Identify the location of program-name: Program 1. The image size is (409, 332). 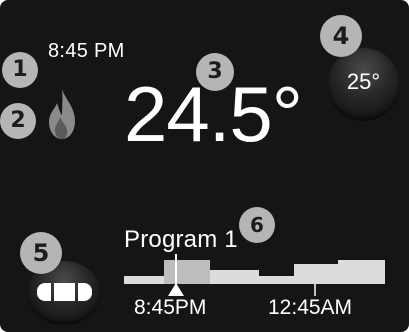
(181, 240).